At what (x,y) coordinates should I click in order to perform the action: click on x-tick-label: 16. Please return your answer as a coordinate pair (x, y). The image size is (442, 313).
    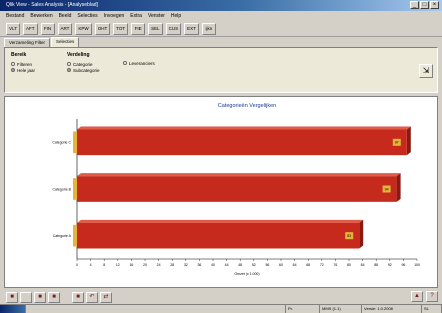
    Looking at the image, I should click on (131, 265).